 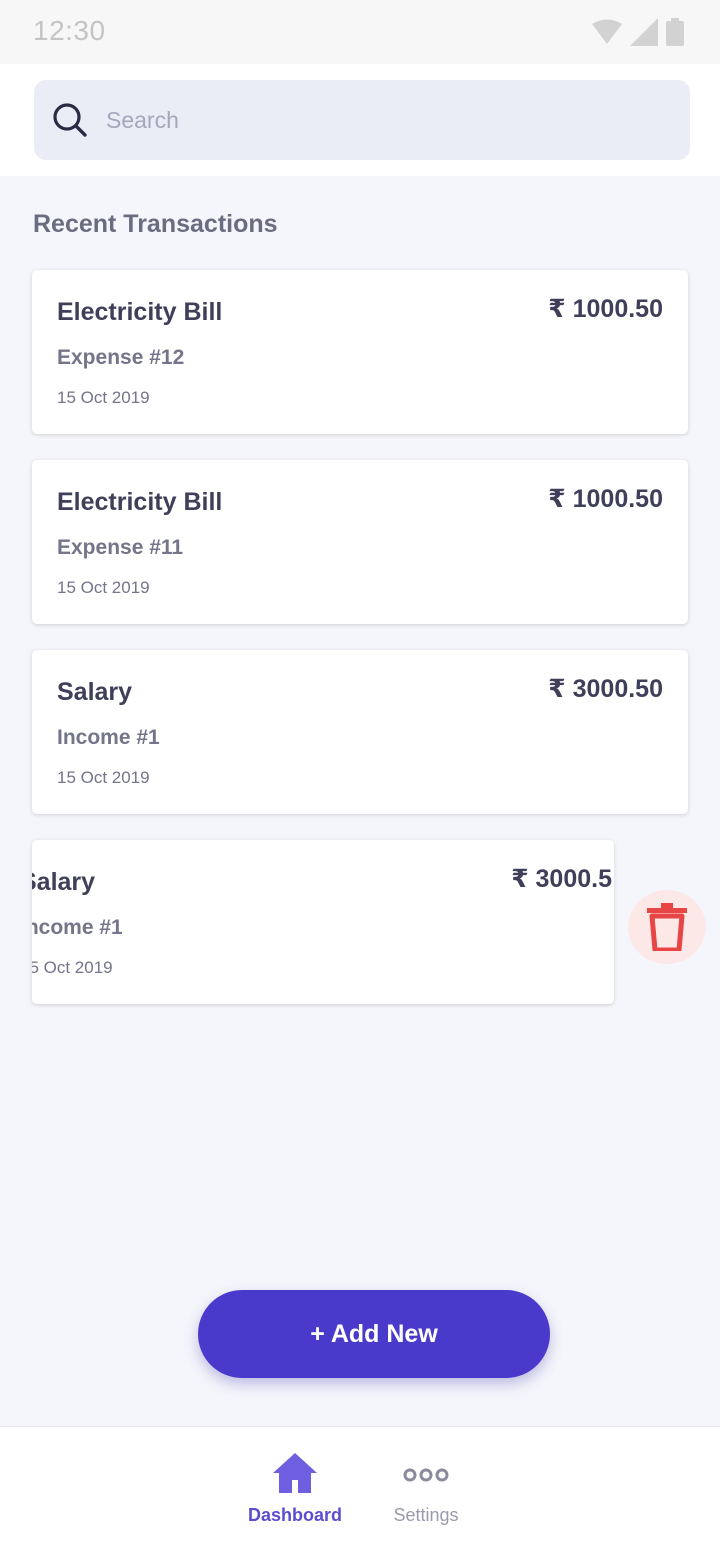 I want to click on search-input, so click(x=386, y=120).